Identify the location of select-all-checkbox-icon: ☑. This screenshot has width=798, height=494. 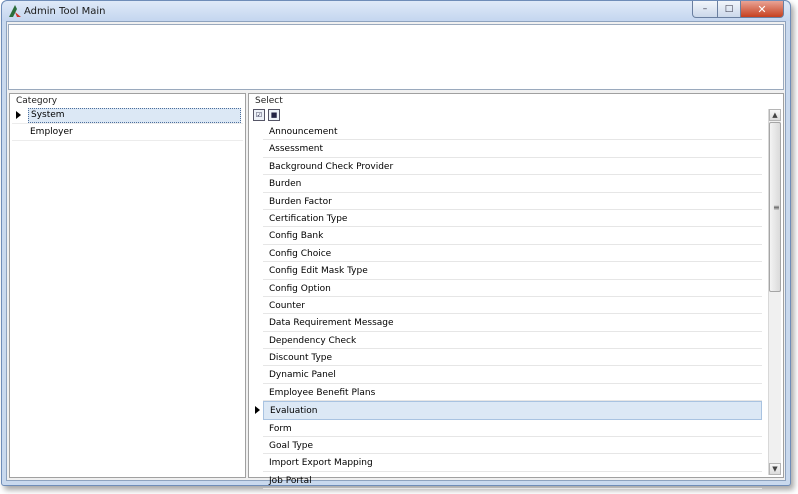
(259, 115).